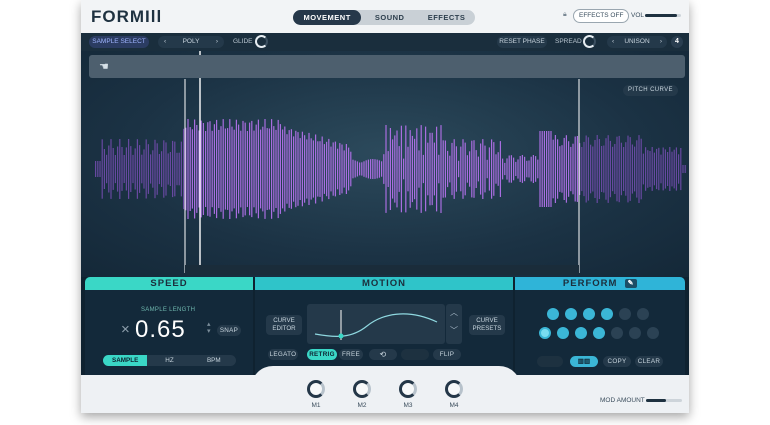 This screenshot has height=425, width=770. I want to click on unison-next-button: ›, so click(661, 42).